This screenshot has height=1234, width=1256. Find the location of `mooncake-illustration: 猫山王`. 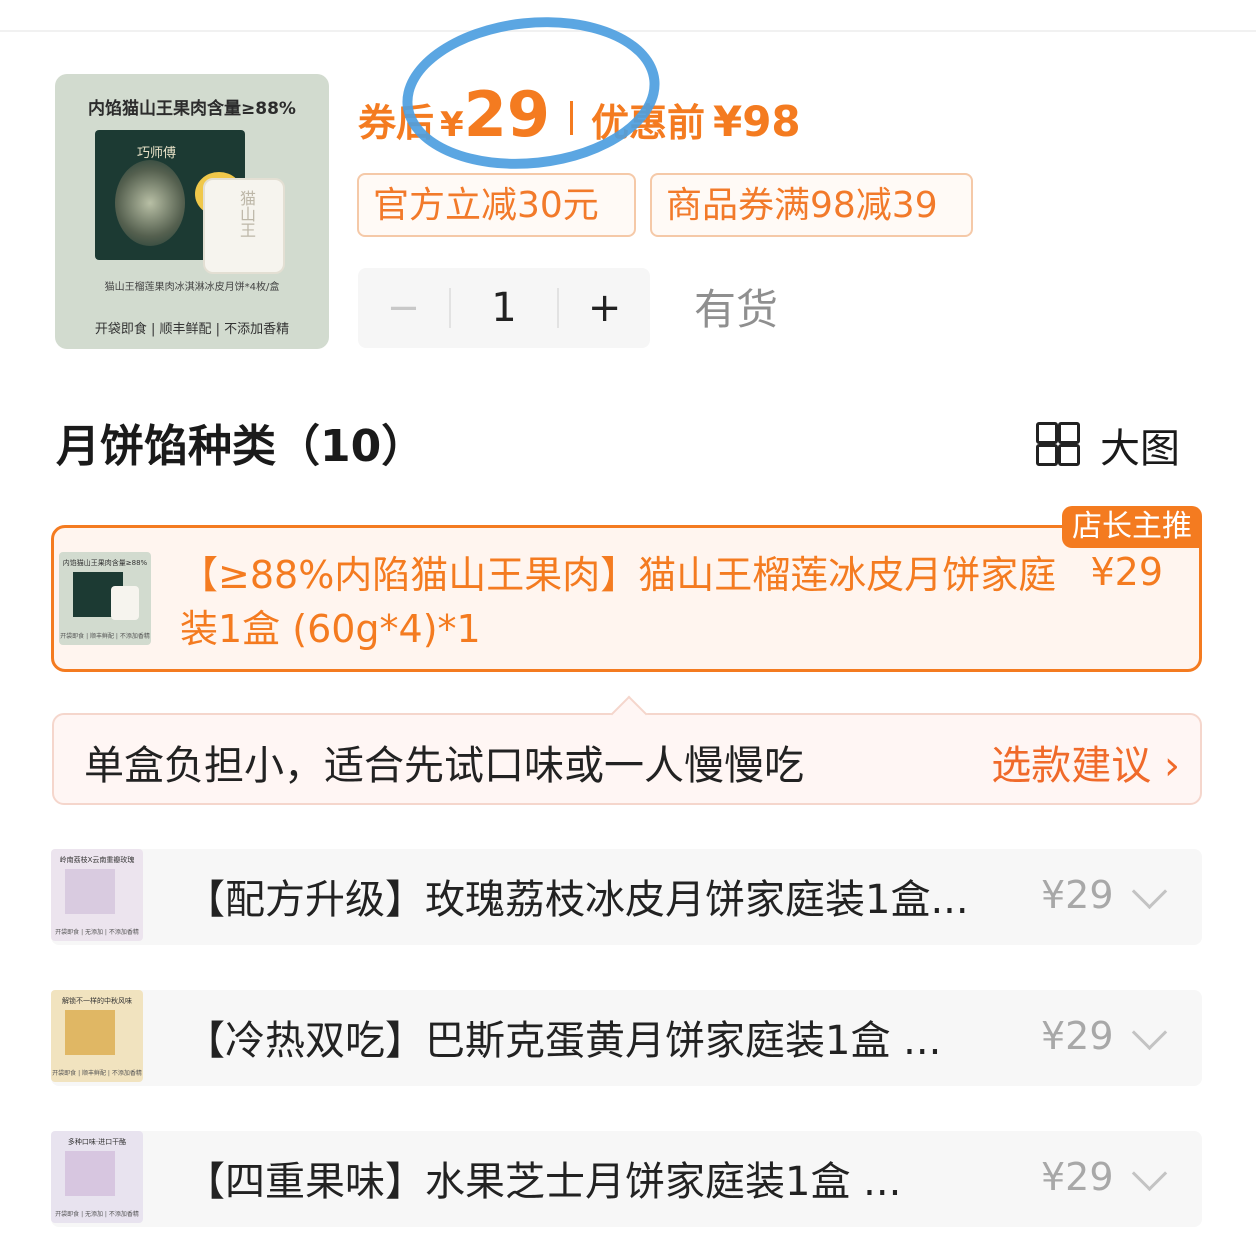

mooncake-illustration: 猫山王 is located at coordinates (244, 226).